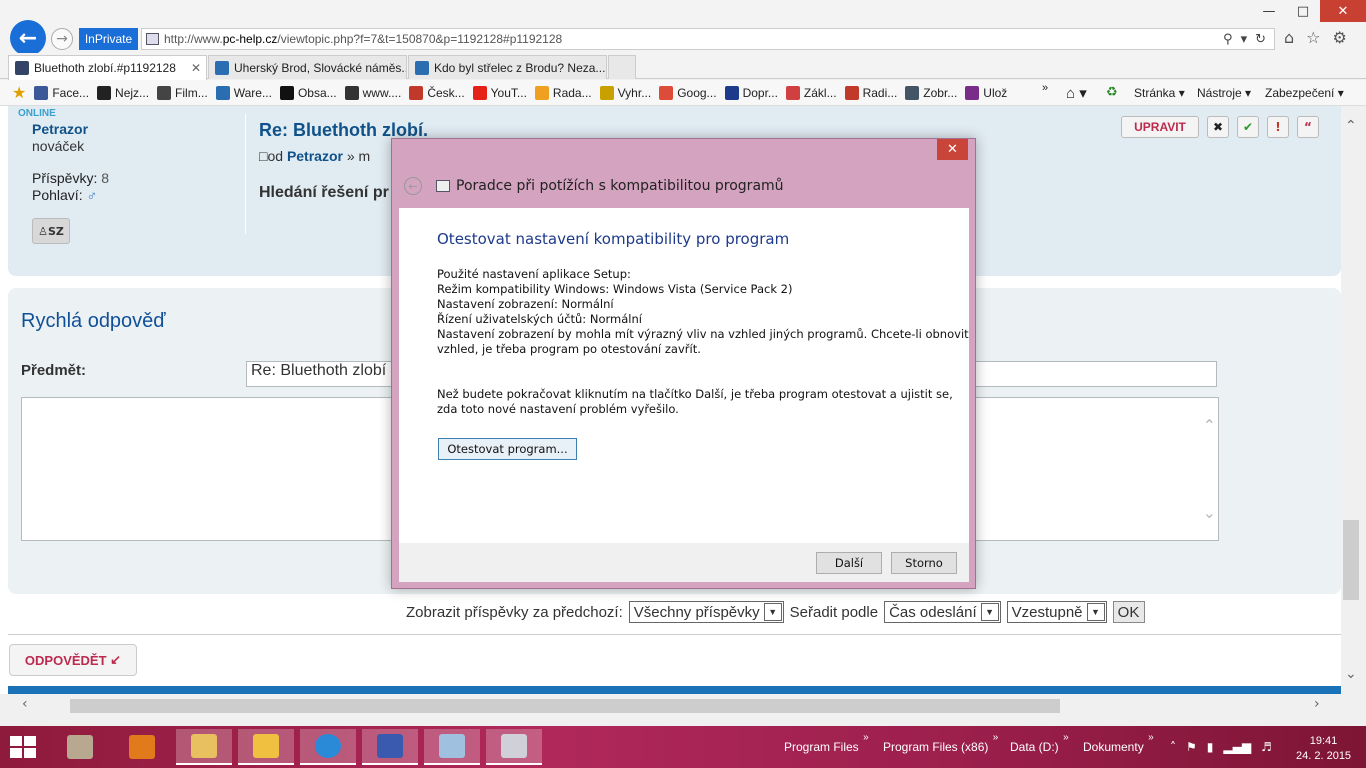 The height and width of the screenshot is (768, 1366). Describe the element at coordinates (328, 747) in the screenshot. I see `taskbar-ie-icon` at that location.